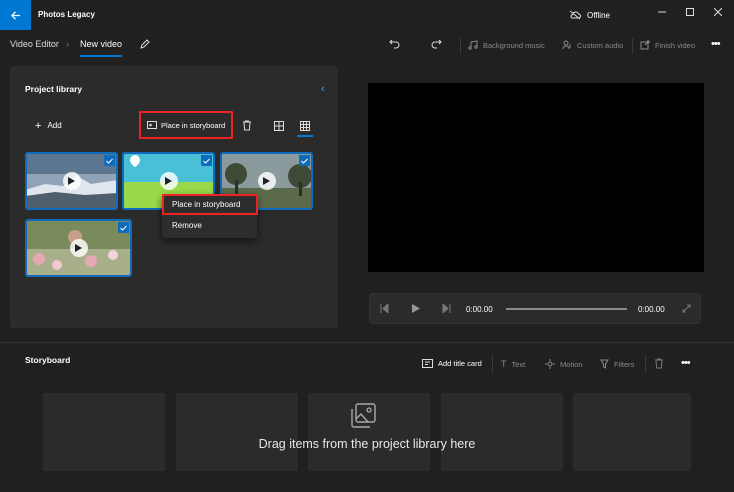 The image size is (734, 492). I want to click on grid-small-icon, so click(305, 126).